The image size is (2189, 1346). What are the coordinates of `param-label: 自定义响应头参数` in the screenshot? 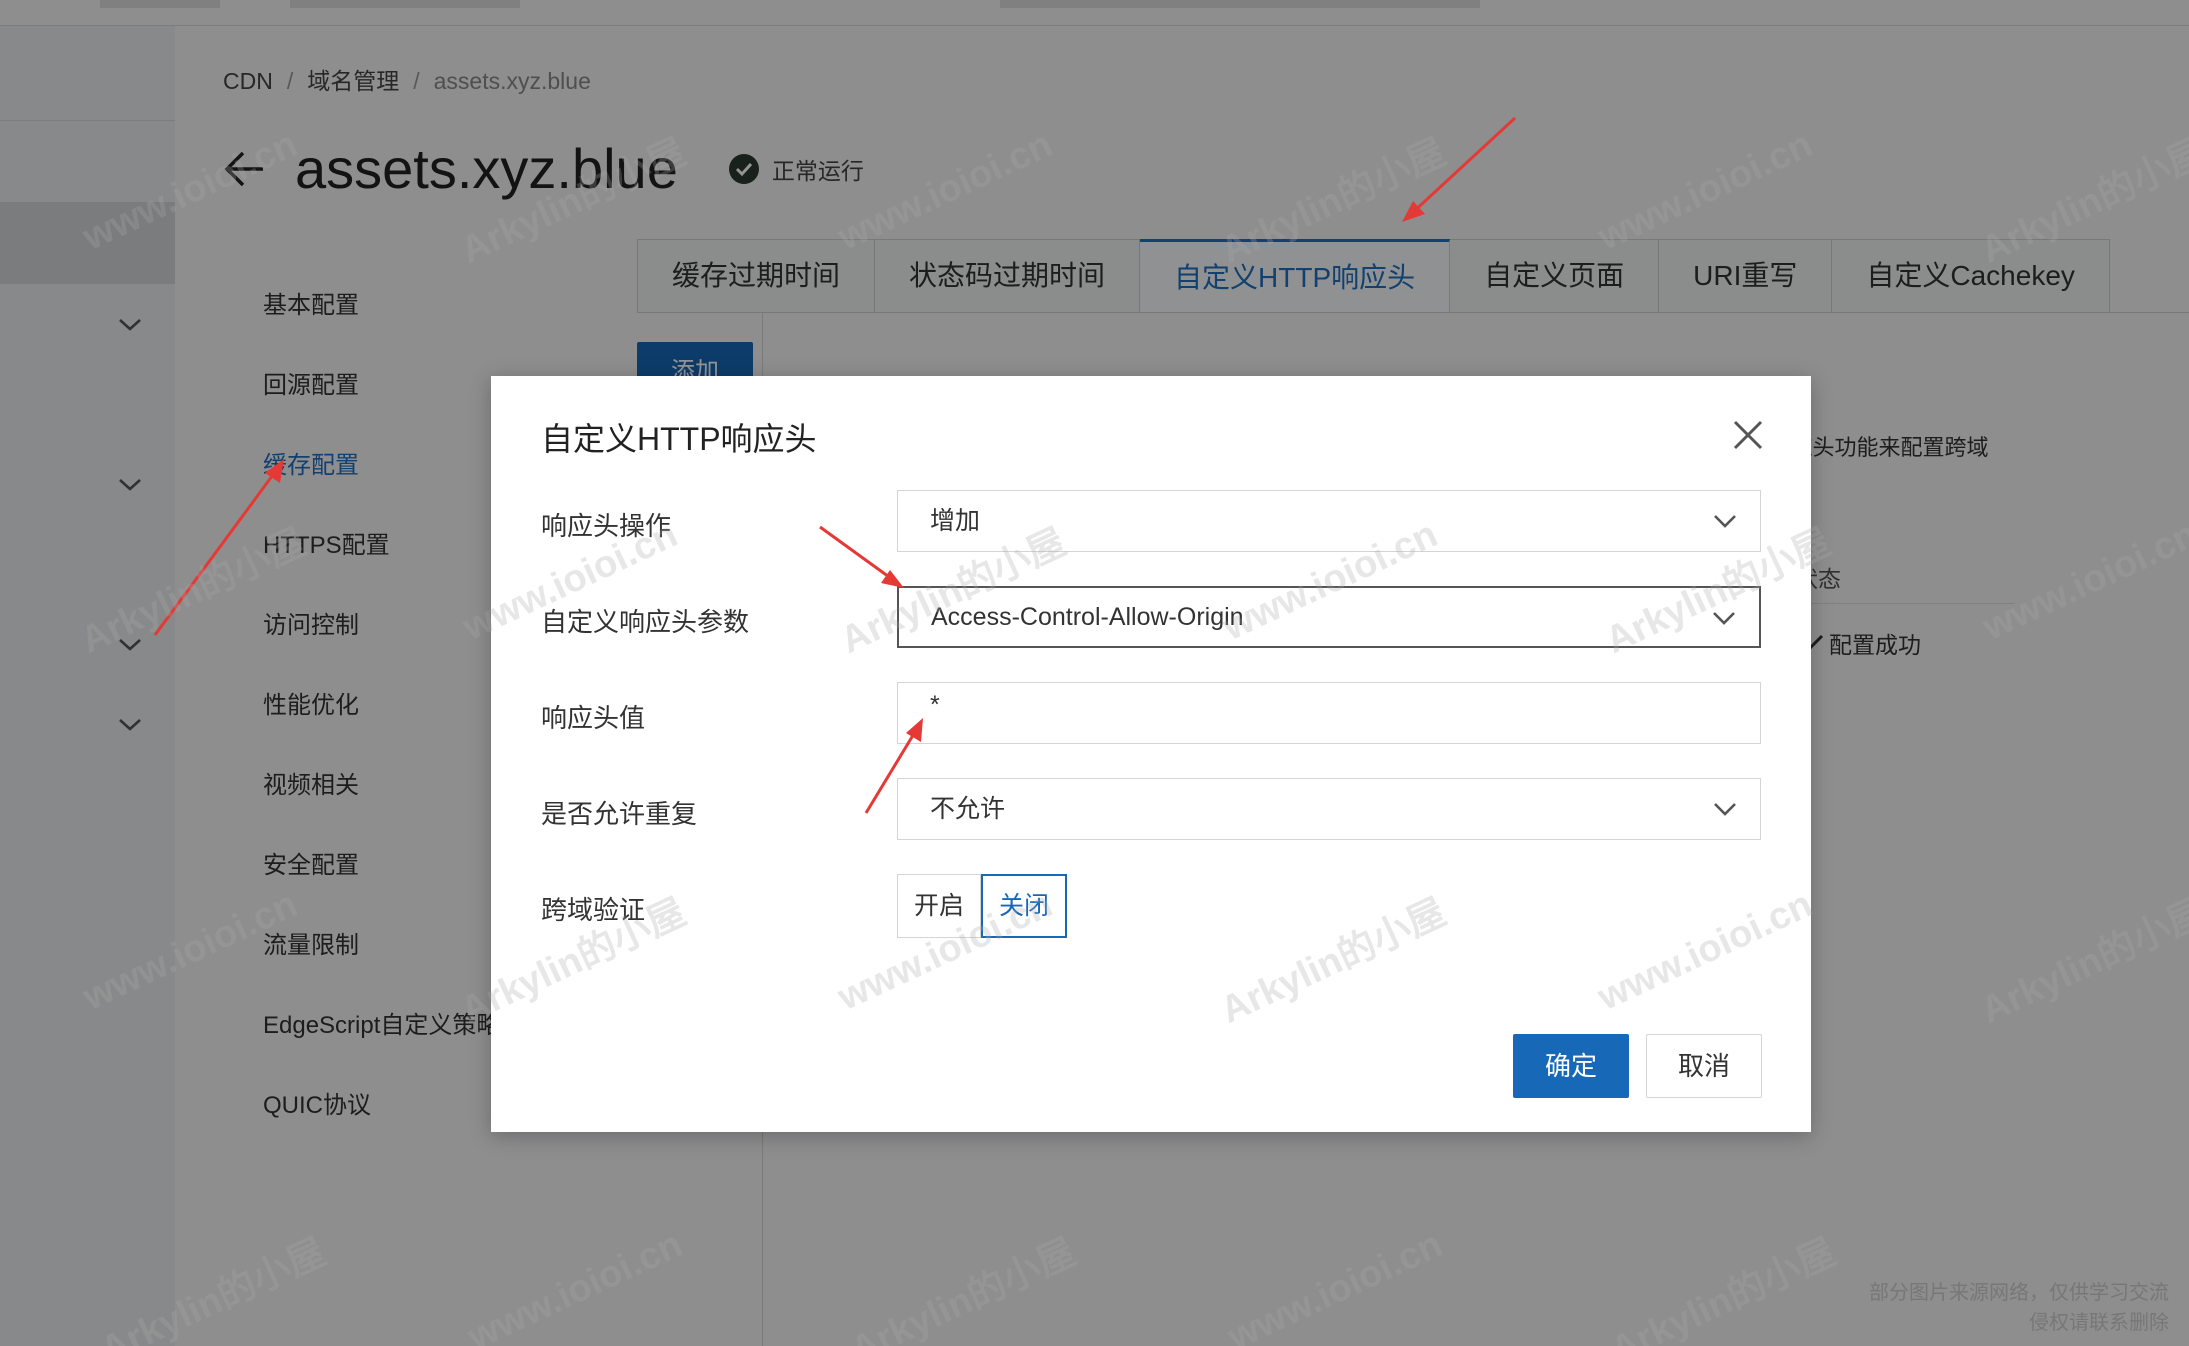 It's located at (645, 622).